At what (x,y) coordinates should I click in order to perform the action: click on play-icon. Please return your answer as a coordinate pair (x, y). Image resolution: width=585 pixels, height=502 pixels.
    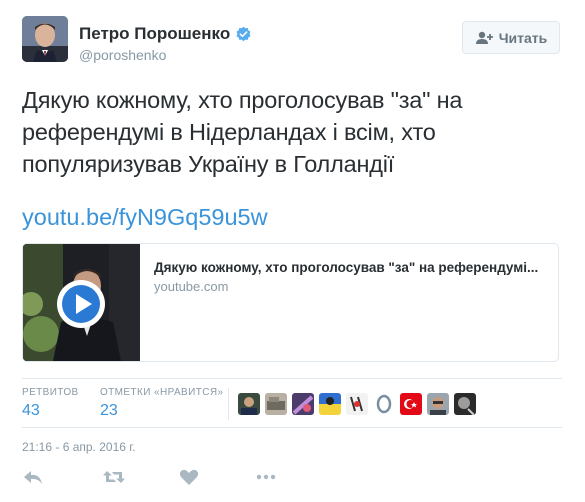
    Looking at the image, I should click on (81, 304).